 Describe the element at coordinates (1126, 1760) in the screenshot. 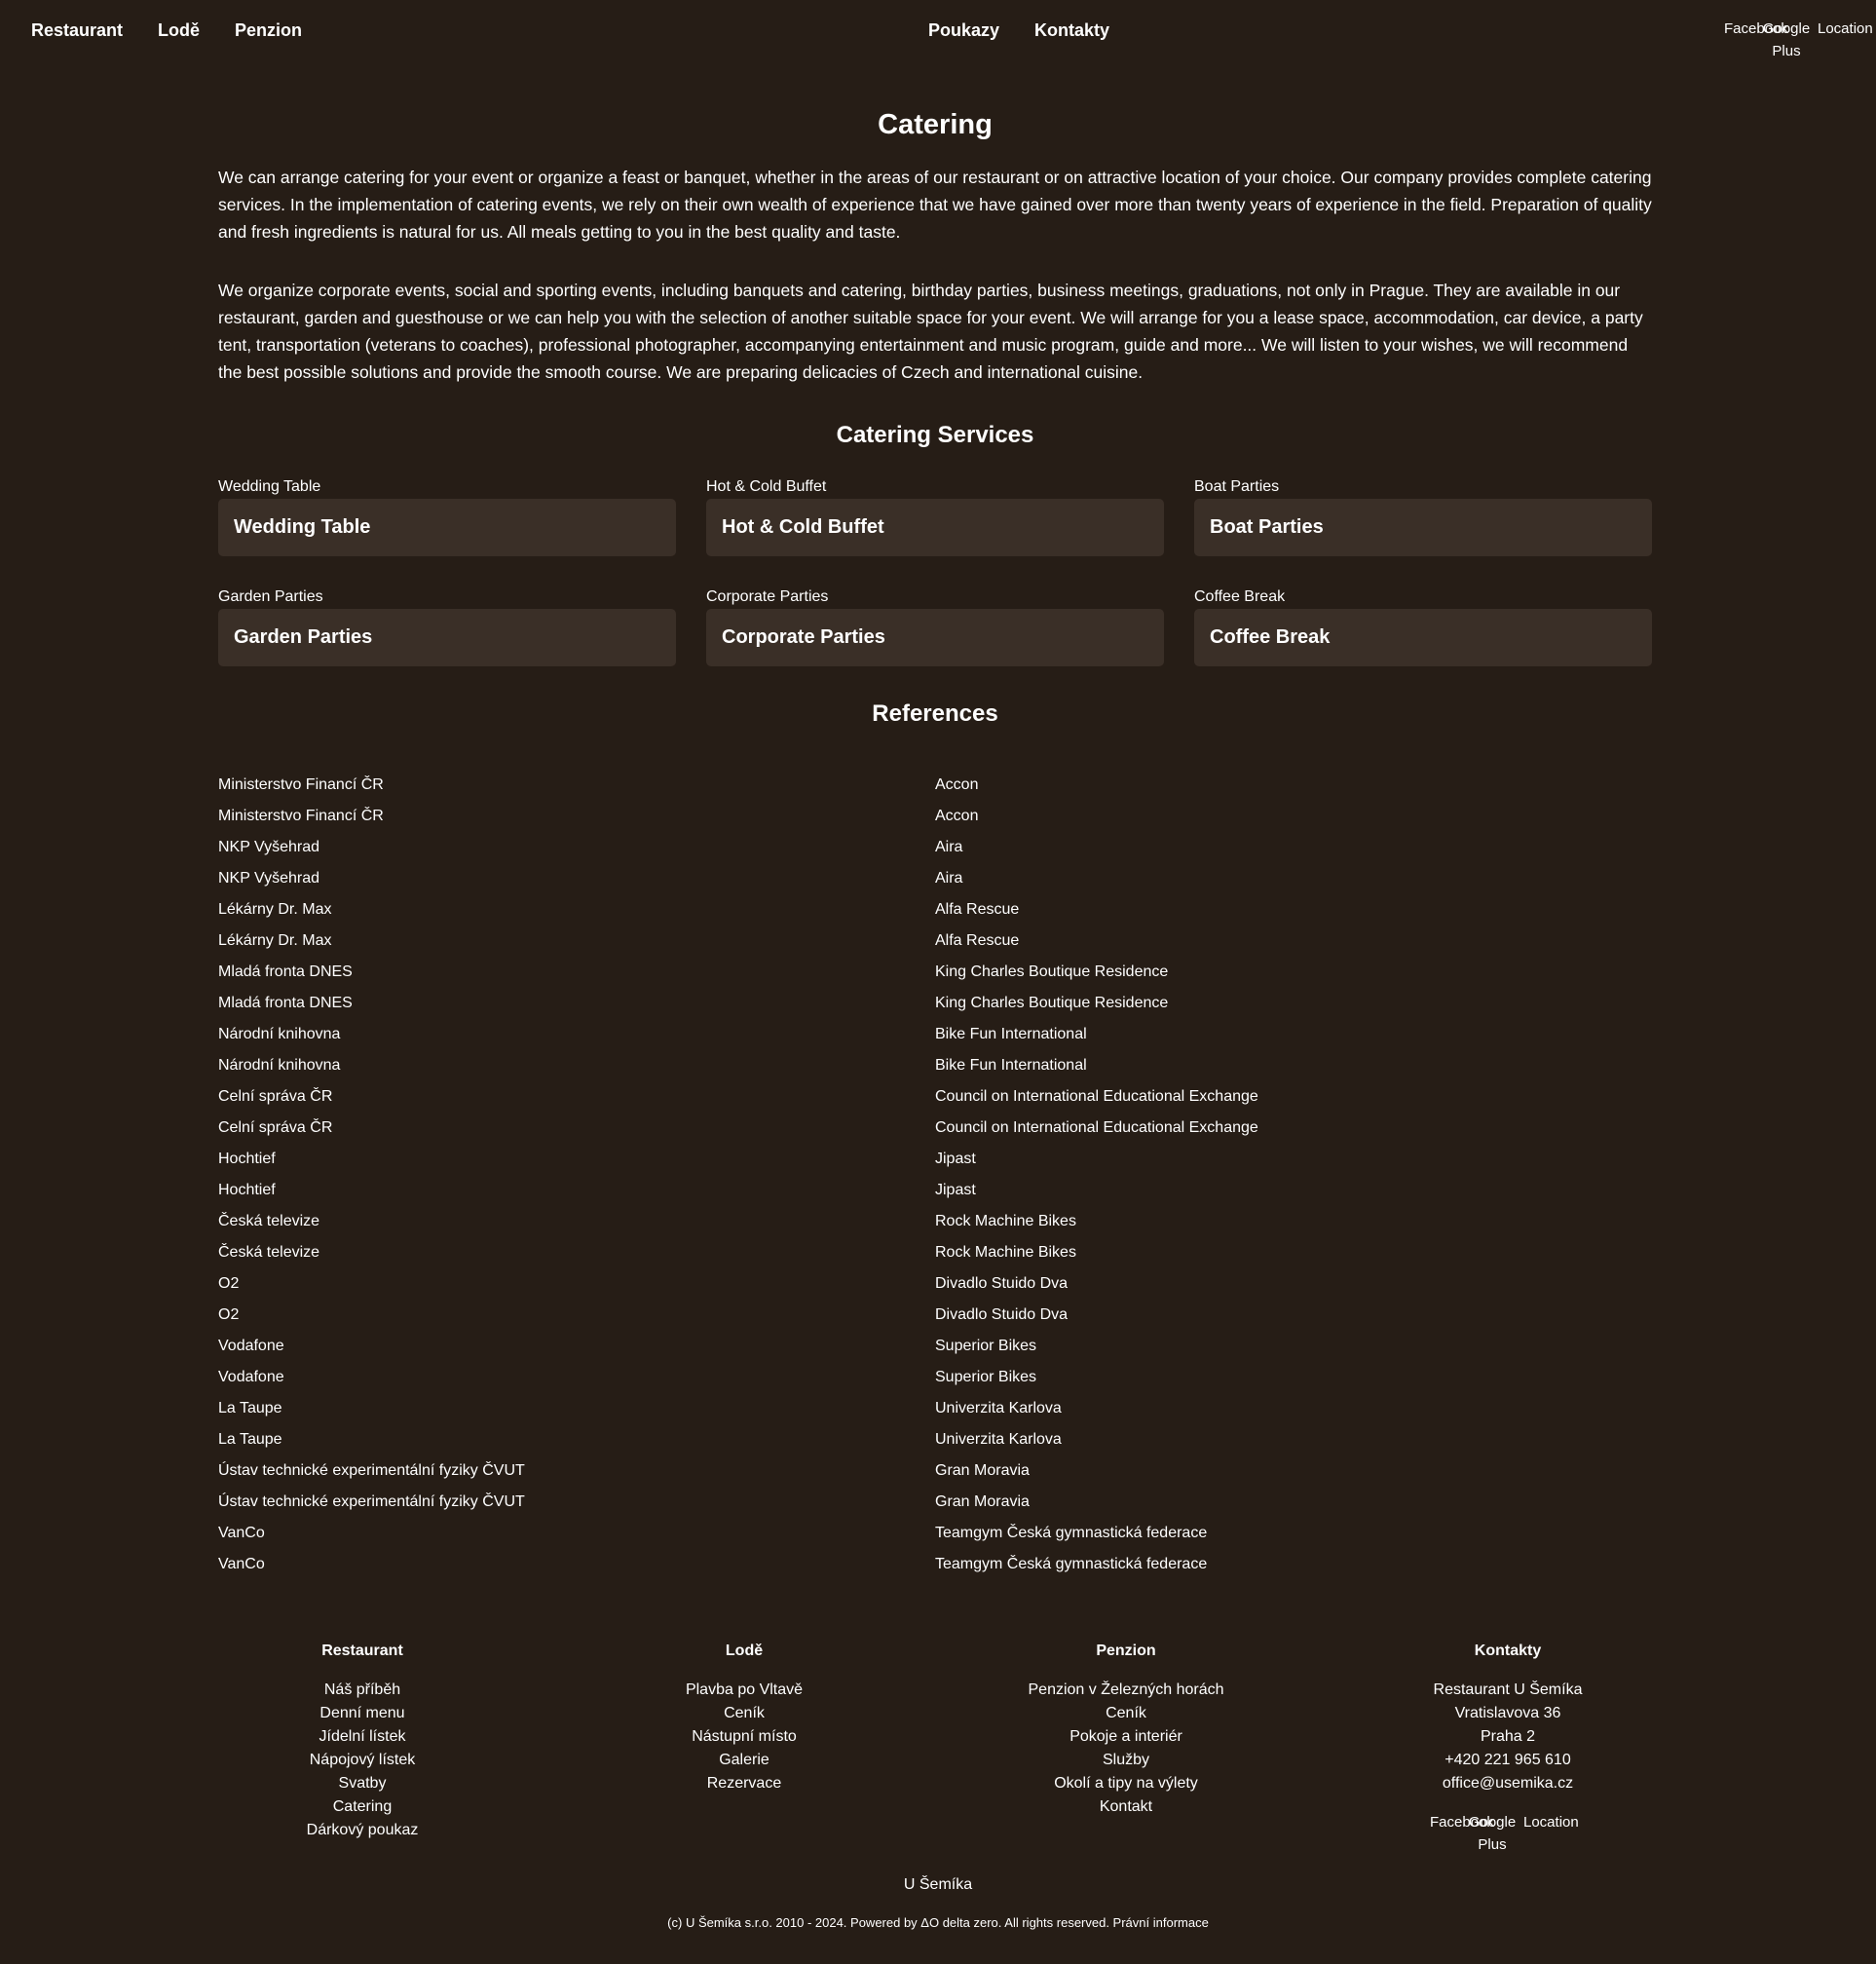

I see `footer-link: Služby` at that location.